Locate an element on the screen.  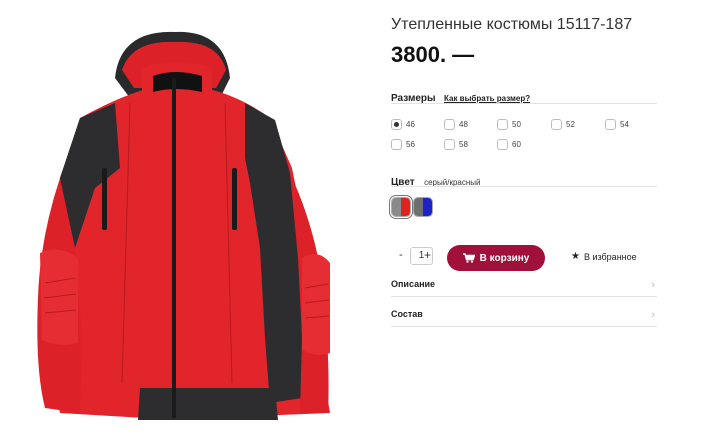
buy-row: - 1 + В корзину ★ В избранное is located at coordinates (524, 258).